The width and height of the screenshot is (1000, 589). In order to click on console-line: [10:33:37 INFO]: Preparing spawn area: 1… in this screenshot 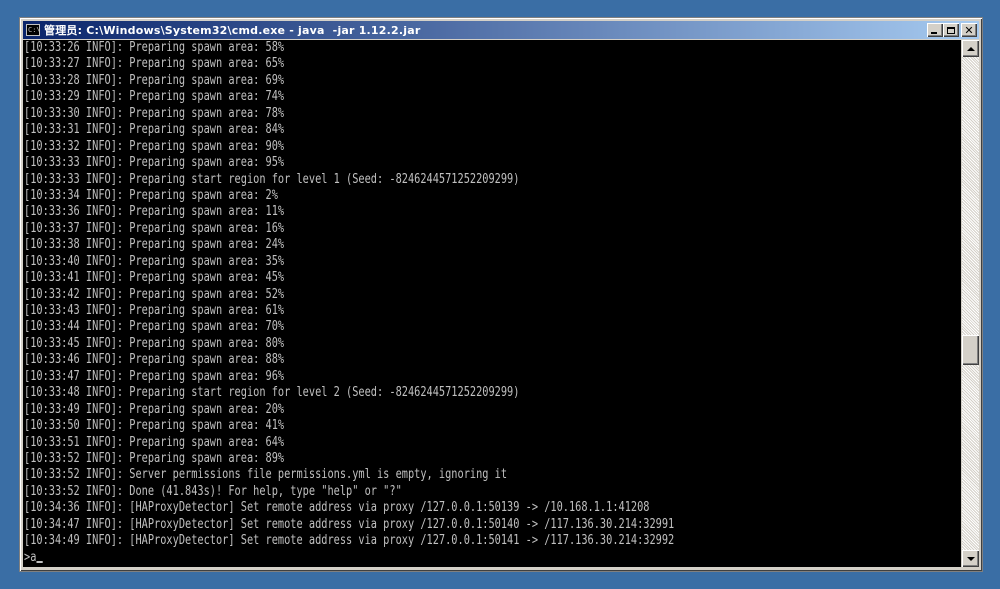, I will do `click(154, 228)`.